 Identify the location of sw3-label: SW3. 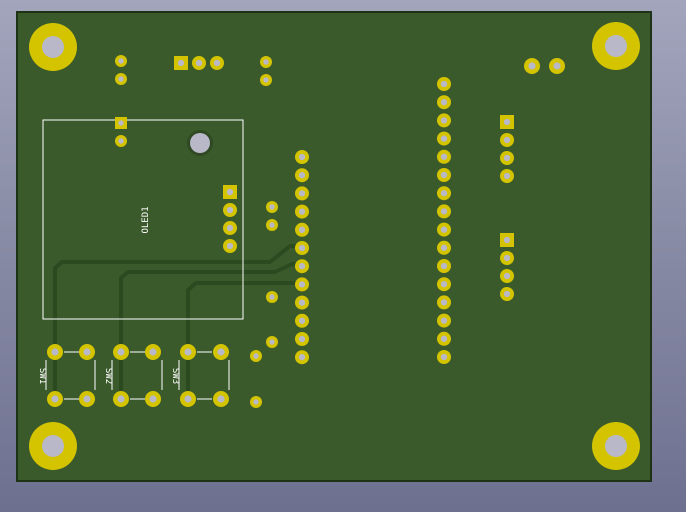
(175, 376).